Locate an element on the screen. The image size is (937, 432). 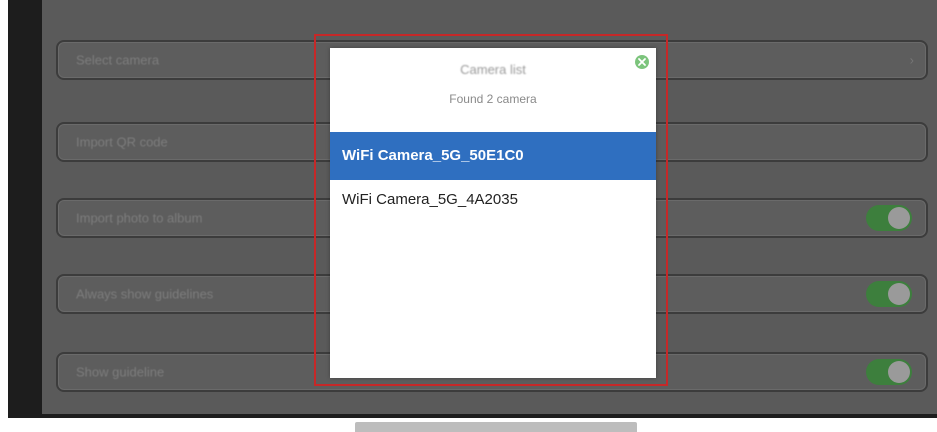
close-icon is located at coordinates (642, 62).